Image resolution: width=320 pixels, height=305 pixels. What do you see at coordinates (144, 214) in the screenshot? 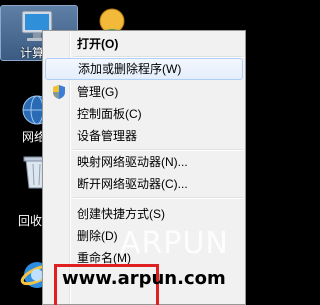
I see `menu-item-create-shortcut: 创建快捷方式(S)` at bounding box center [144, 214].